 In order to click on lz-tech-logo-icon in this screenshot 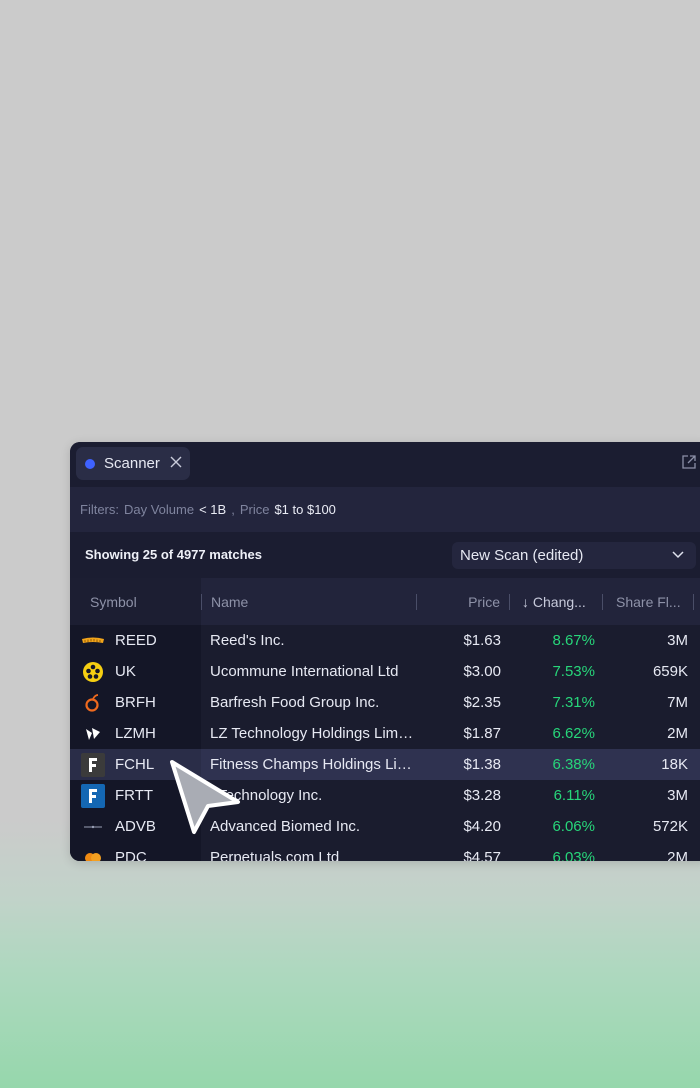, I will do `click(93, 734)`.